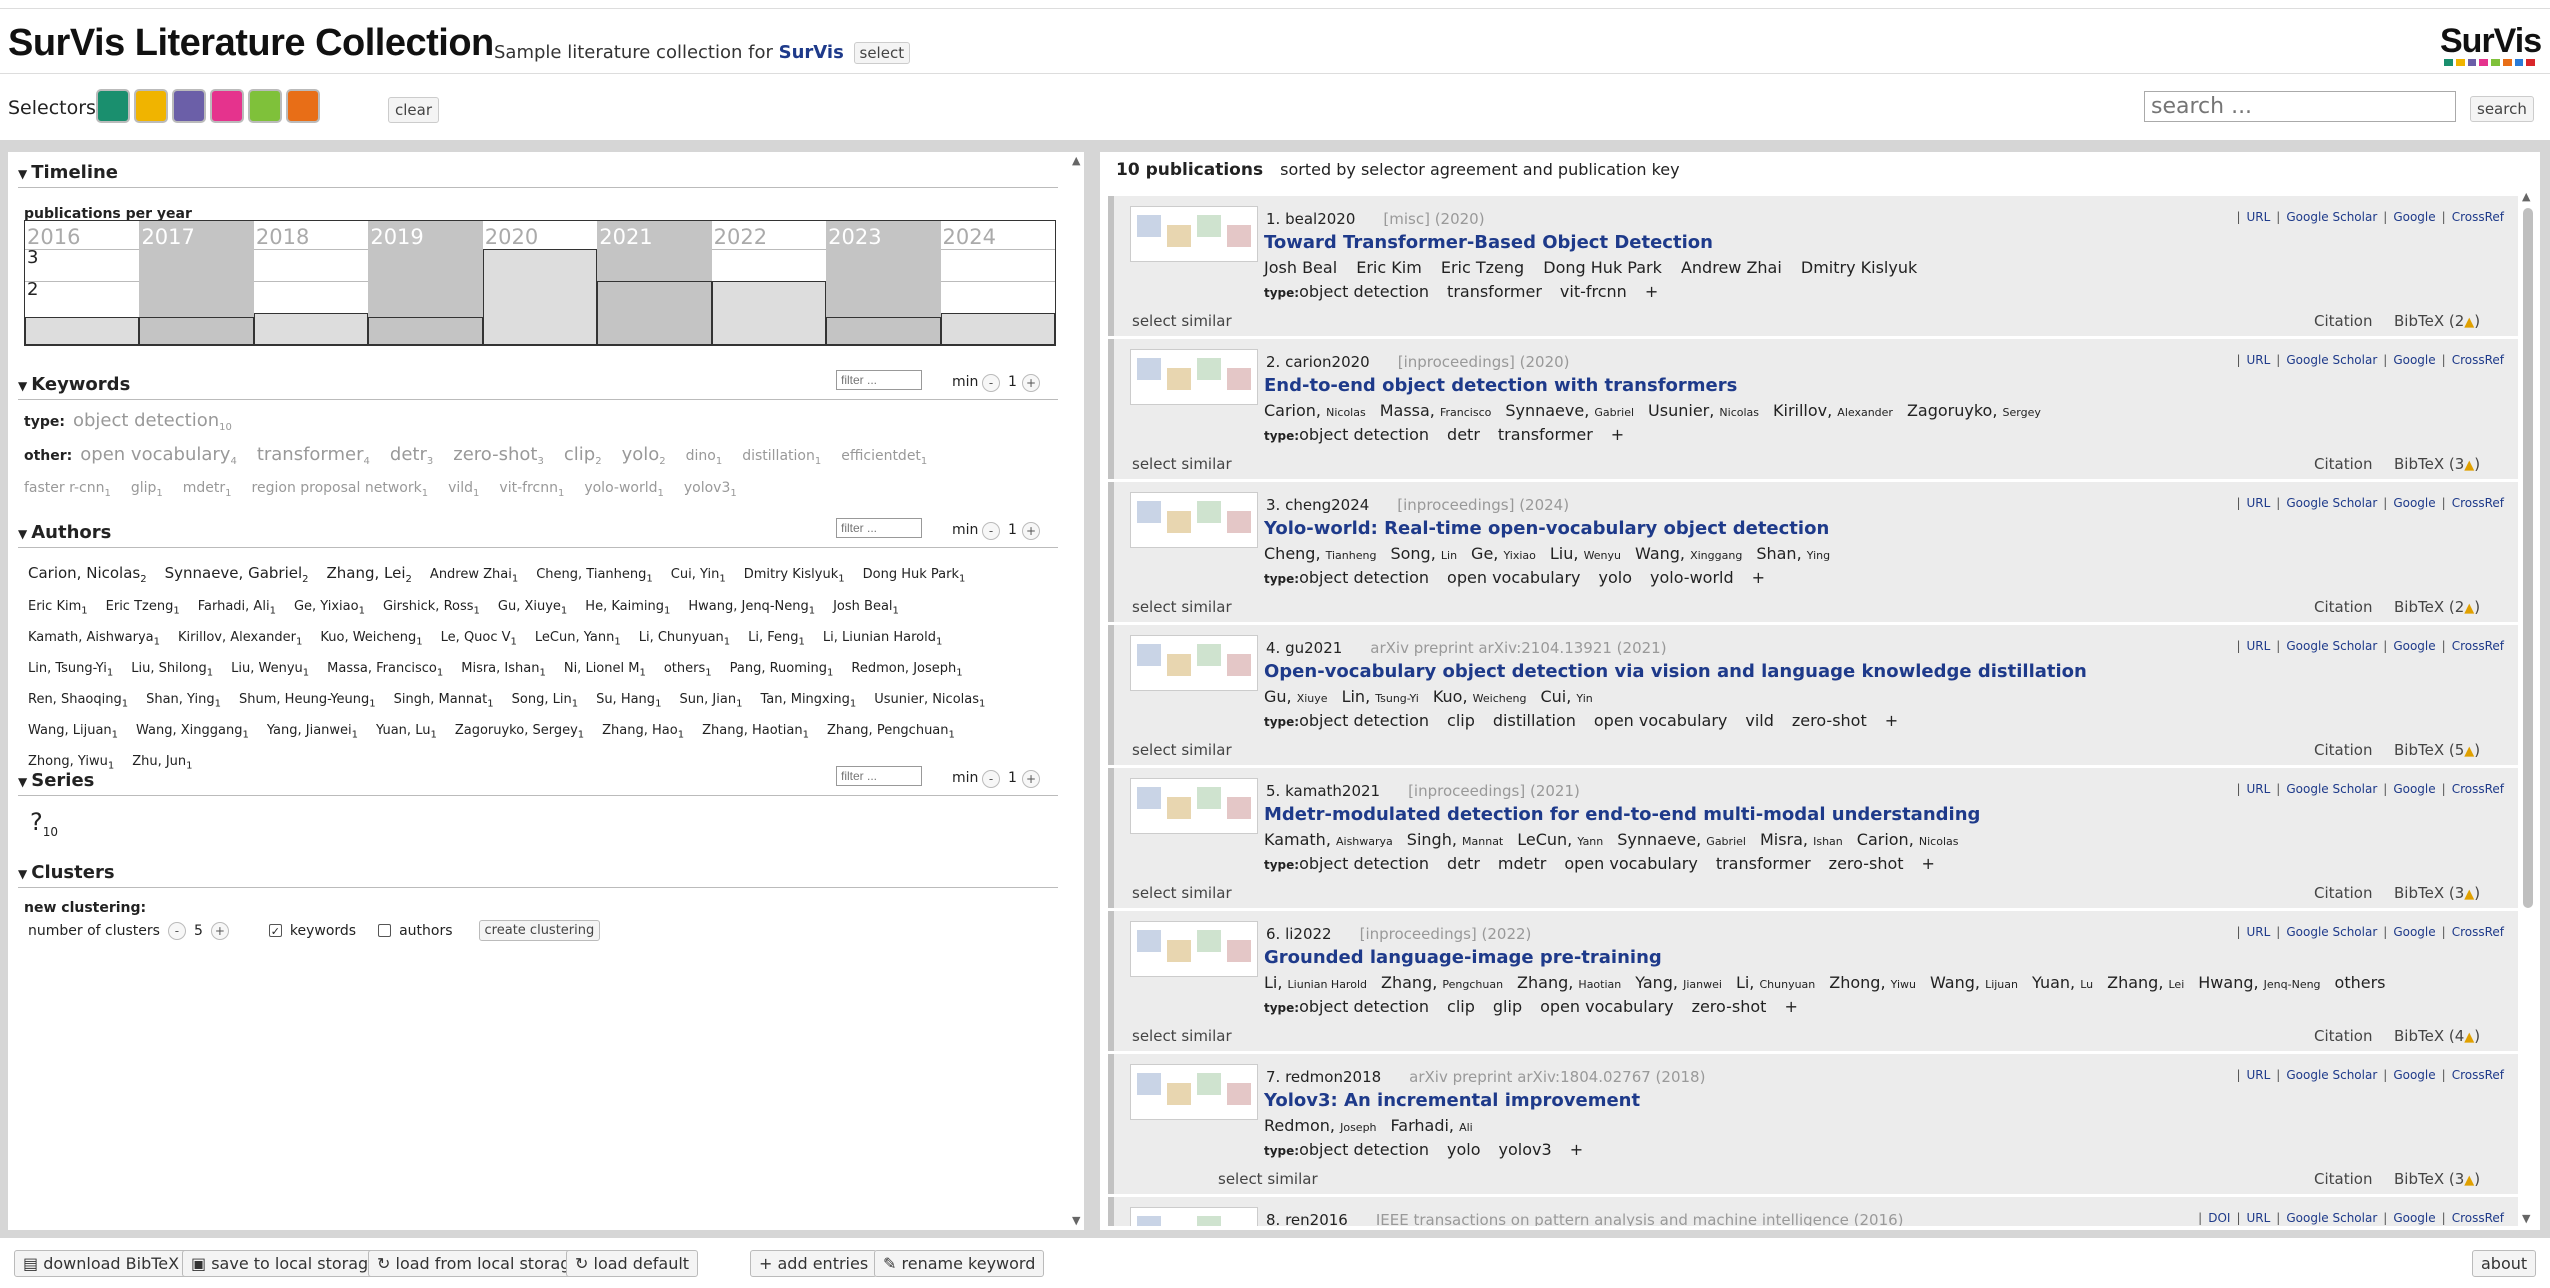 The image size is (2550, 1288). What do you see at coordinates (781, 459) in the screenshot?
I see `keyword-tag: distillation1` at bounding box center [781, 459].